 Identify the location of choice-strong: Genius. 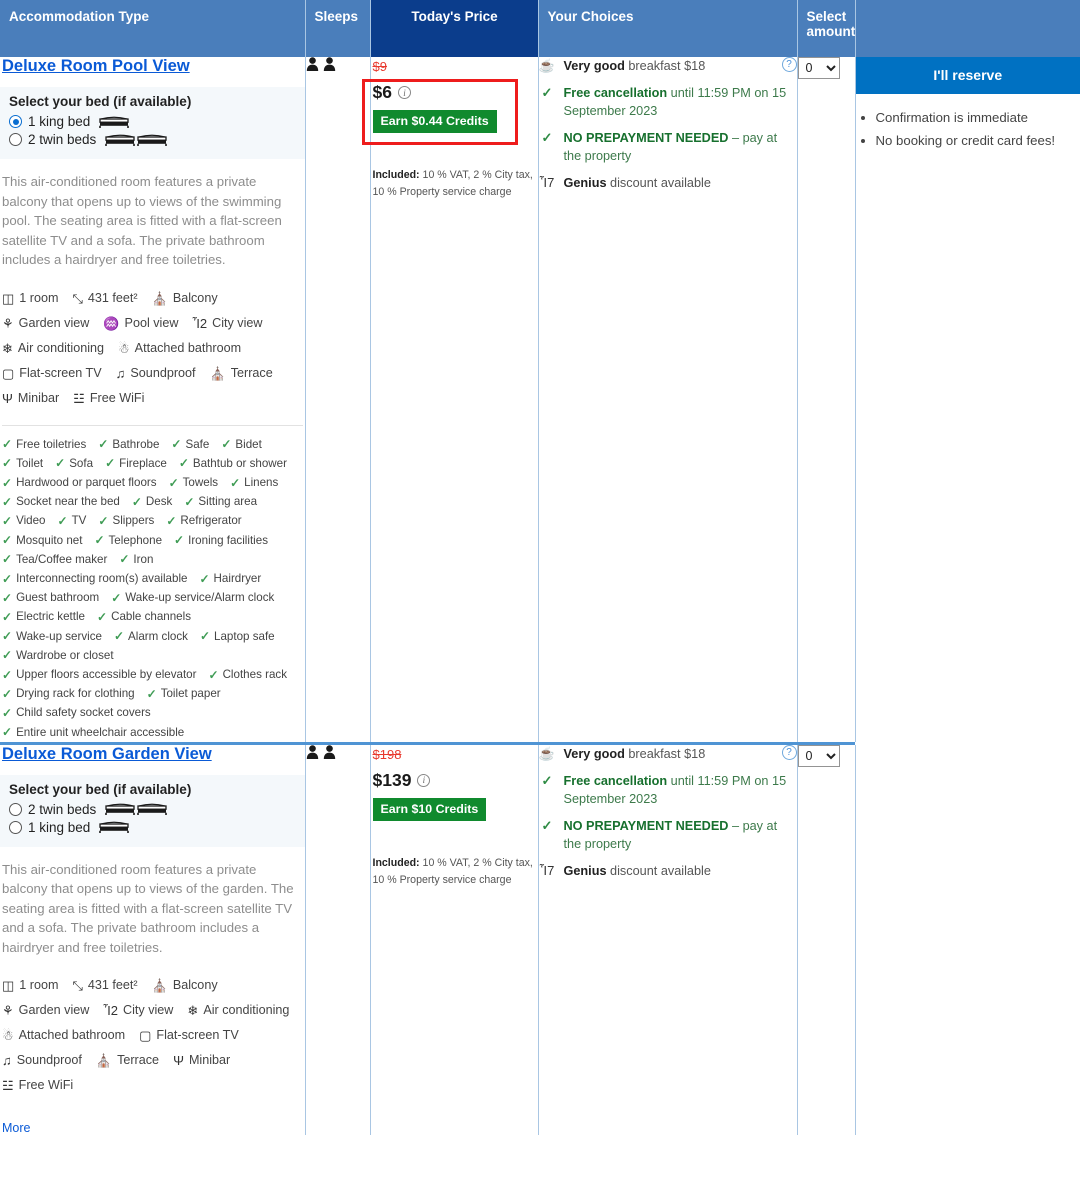
(585, 870).